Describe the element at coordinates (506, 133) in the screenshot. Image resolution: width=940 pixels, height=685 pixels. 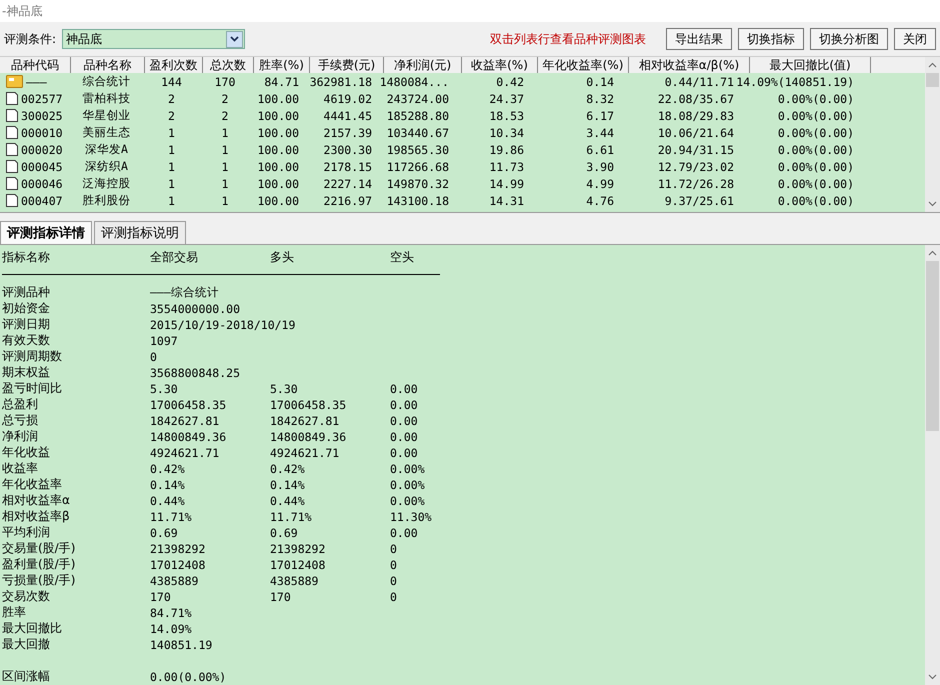
I see `table-cell: 10.34` at that location.